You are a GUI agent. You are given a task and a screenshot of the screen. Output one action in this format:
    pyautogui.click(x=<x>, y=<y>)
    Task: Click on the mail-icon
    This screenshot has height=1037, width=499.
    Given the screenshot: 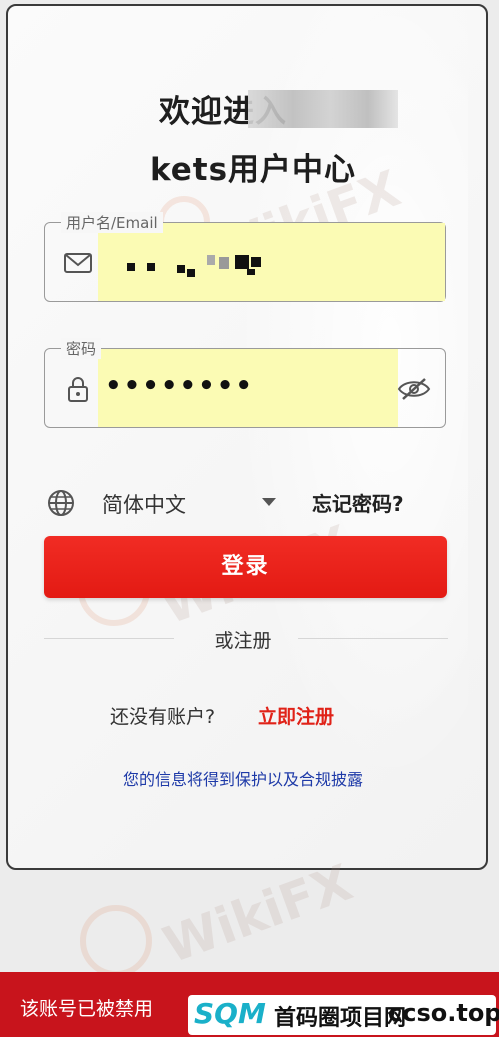 What is the action you would take?
    pyautogui.click(x=78, y=263)
    